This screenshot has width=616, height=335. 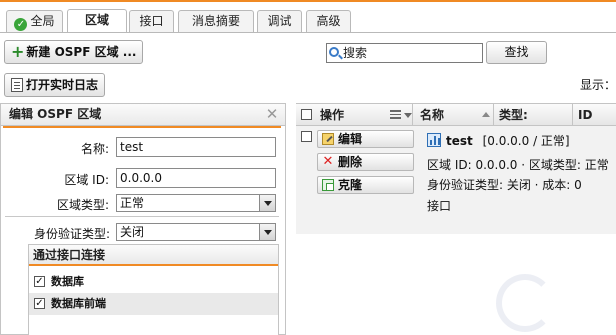 I want to click on tab-label: 调试, so click(x=279, y=21).